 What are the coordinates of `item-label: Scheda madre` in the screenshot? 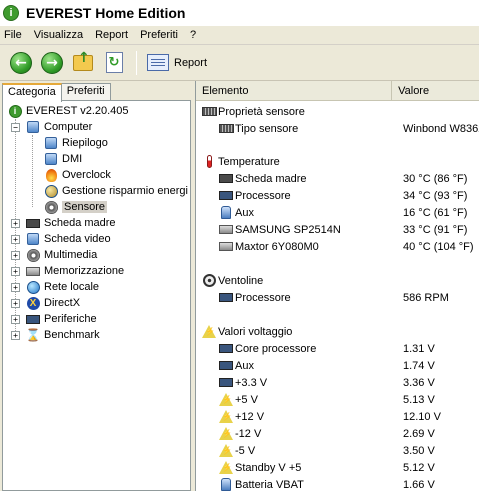 It's located at (271, 178).